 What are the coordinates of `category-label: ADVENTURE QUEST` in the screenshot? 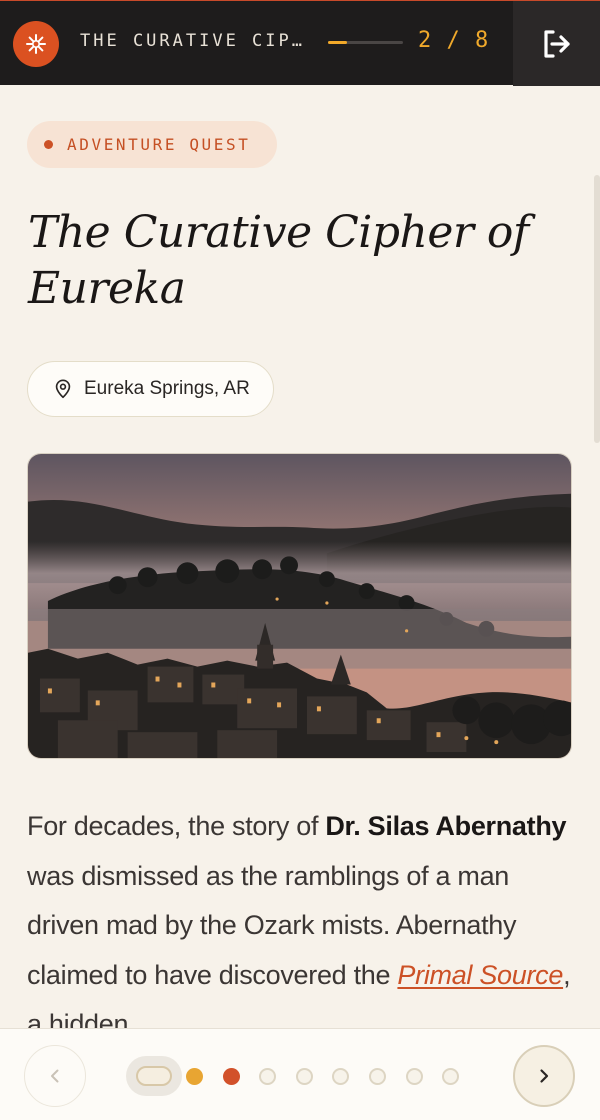 It's located at (159, 144).